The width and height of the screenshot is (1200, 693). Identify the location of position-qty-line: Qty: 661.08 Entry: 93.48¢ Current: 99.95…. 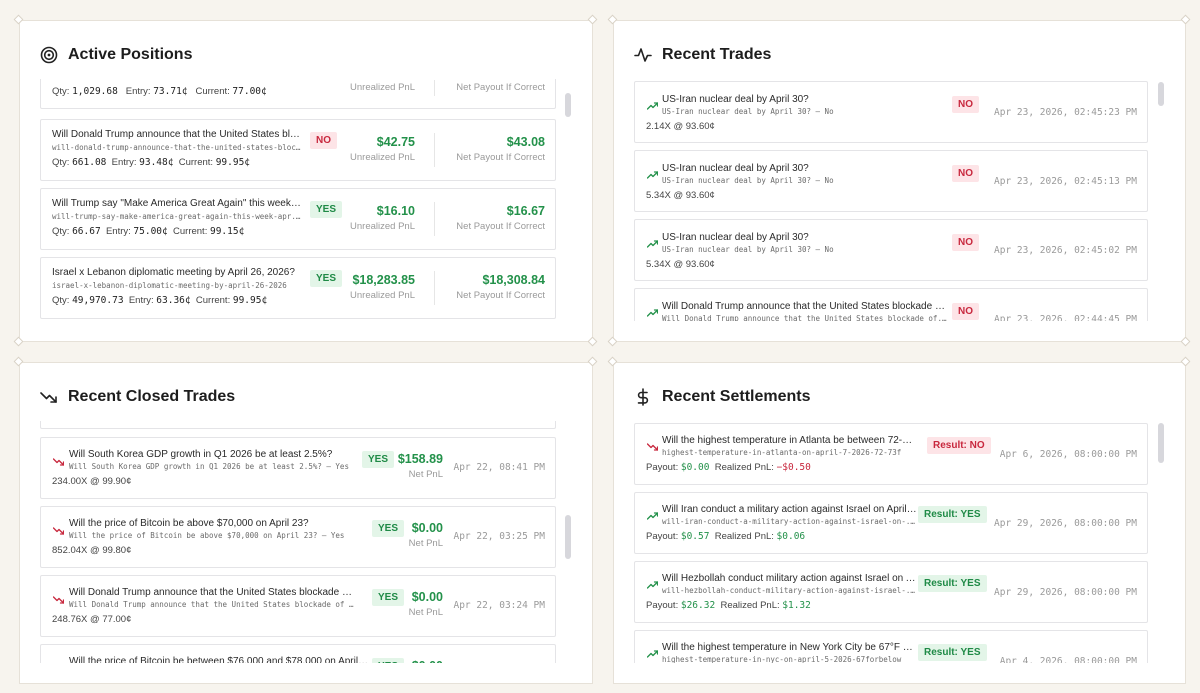
(151, 162).